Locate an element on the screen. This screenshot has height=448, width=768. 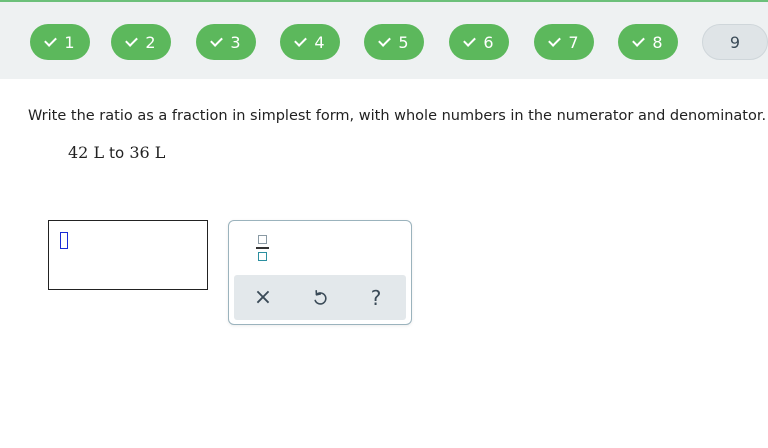
numerator-box is located at coordinates (262, 240).